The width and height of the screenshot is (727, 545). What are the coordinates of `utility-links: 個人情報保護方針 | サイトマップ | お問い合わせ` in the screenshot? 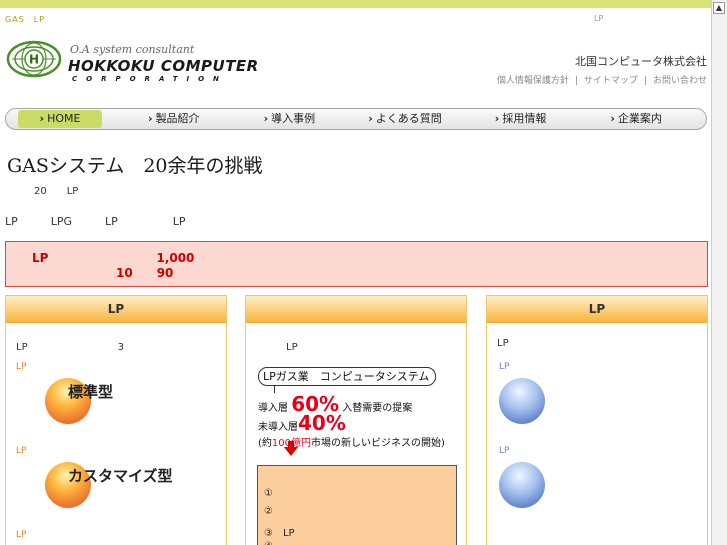 It's located at (601, 81).